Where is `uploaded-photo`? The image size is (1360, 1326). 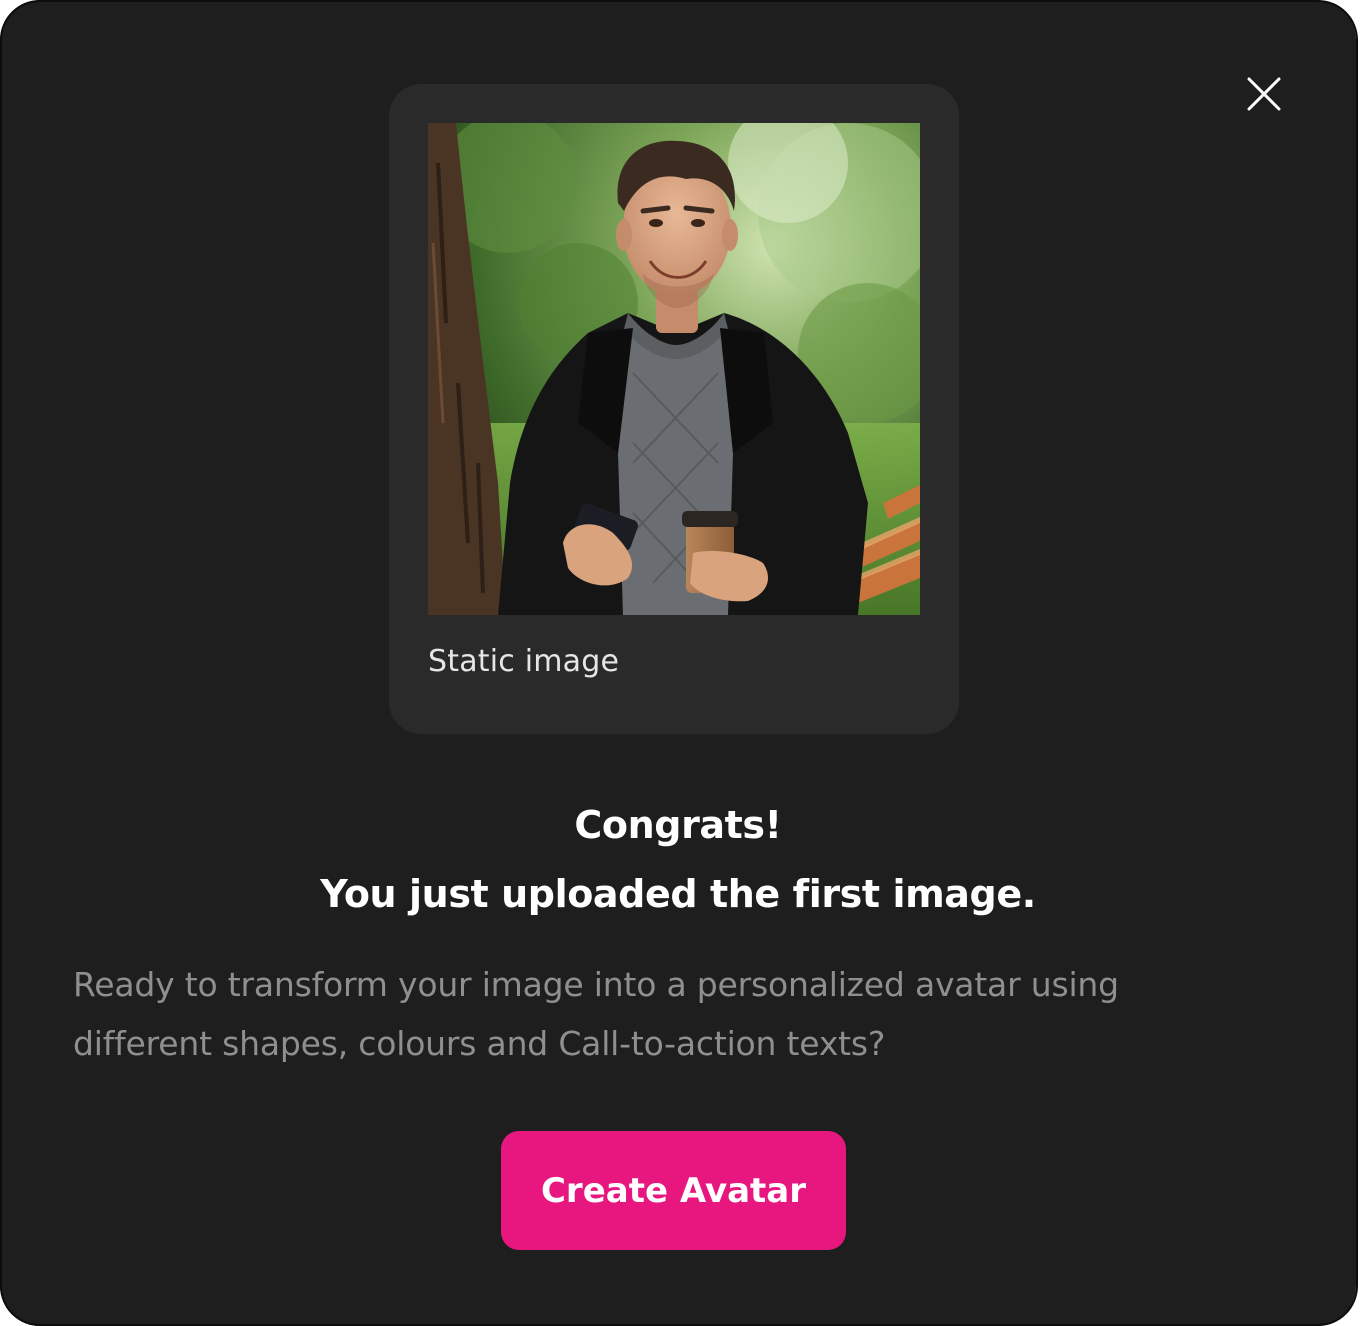 uploaded-photo is located at coordinates (674, 369).